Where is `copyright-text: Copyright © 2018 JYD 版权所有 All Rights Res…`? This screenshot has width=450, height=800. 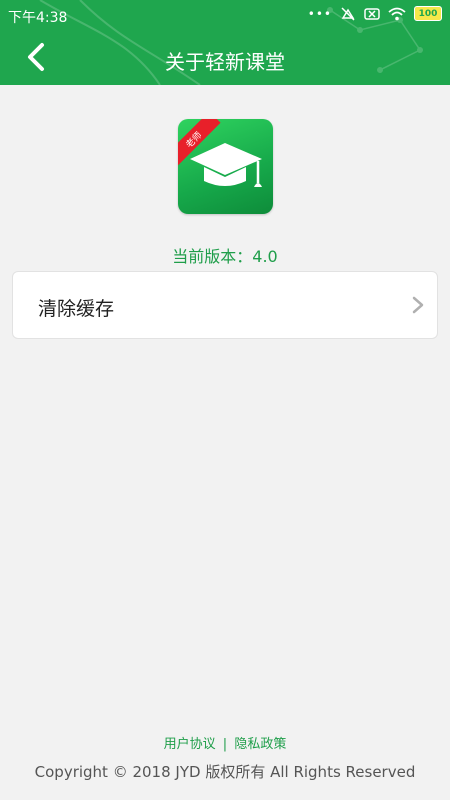 copyright-text: Copyright © 2018 JYD 版权所有 All Rights Res… is located at coordinates (225, 772).